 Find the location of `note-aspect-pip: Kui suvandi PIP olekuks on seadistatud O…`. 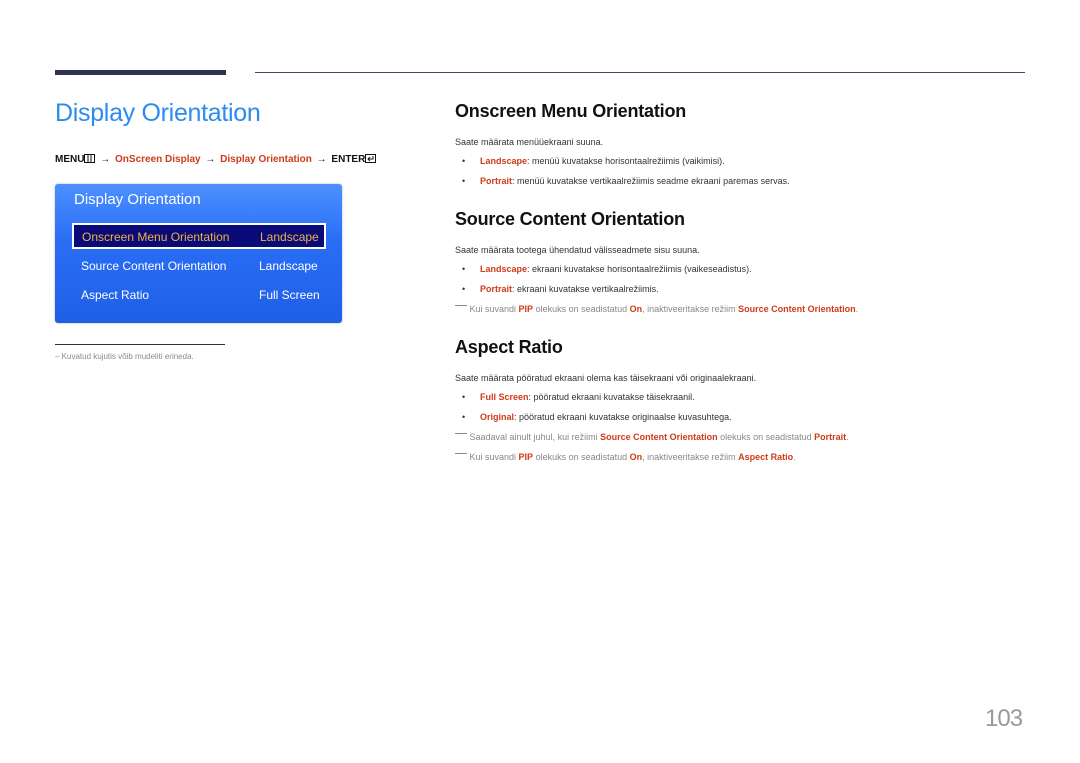

note-aspect-pip: Kui suvandi PIP olekuks on seadistatud O… is located at coordinates (625, 457).